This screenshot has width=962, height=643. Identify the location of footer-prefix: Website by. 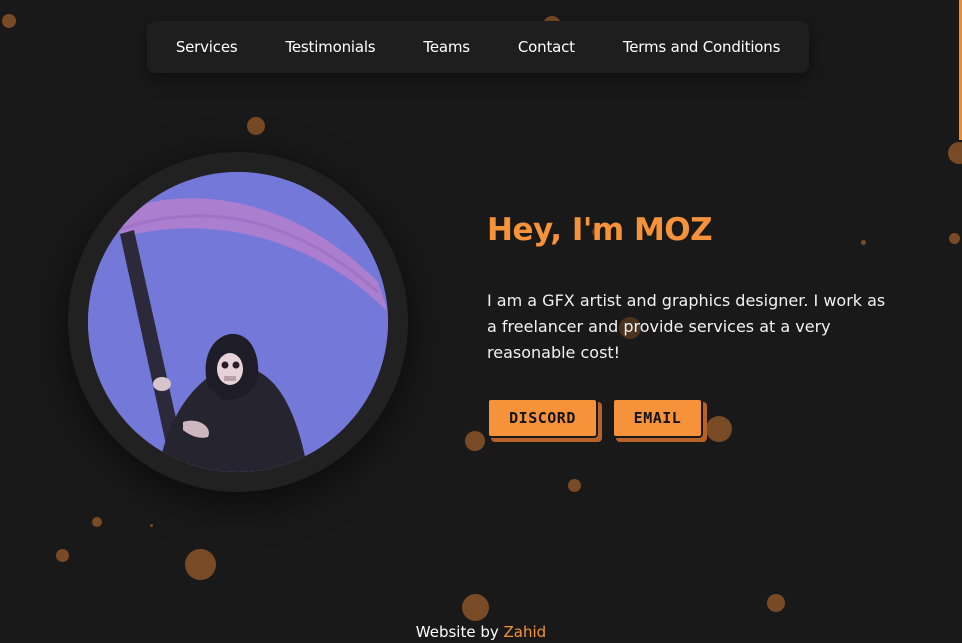
(457, 632).